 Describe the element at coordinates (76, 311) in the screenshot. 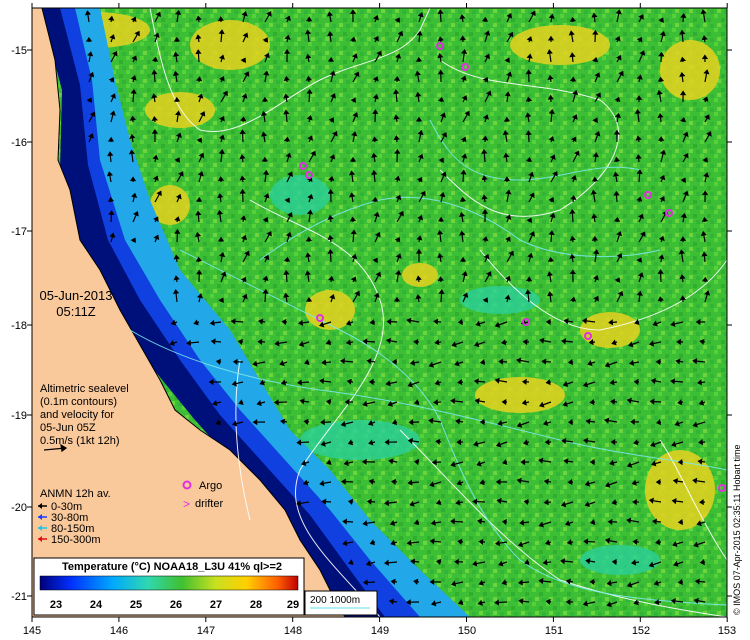

I see `time-label: 05:11Z` at that location.